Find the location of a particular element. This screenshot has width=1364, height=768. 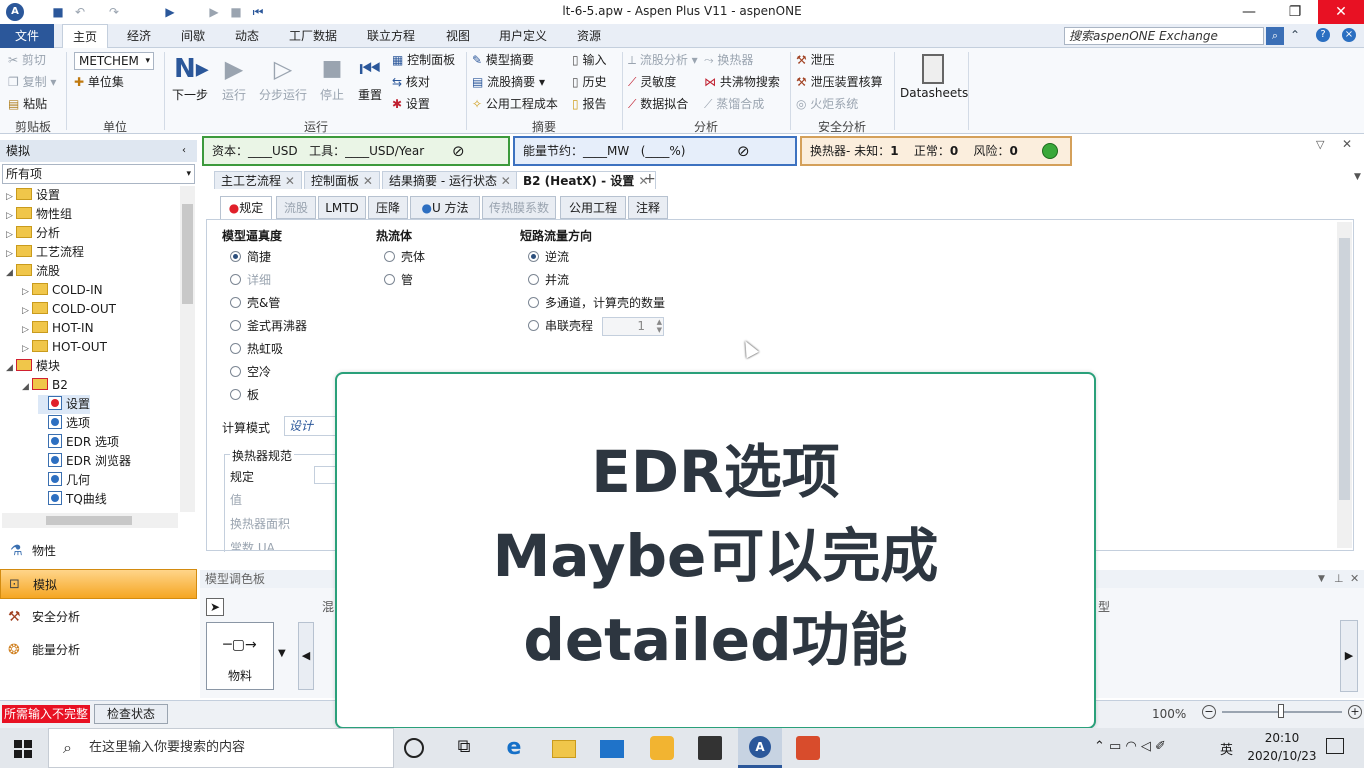

stream-summary-button: ▤ 流股摘要 ▾ is located at coordinates (508, 82).